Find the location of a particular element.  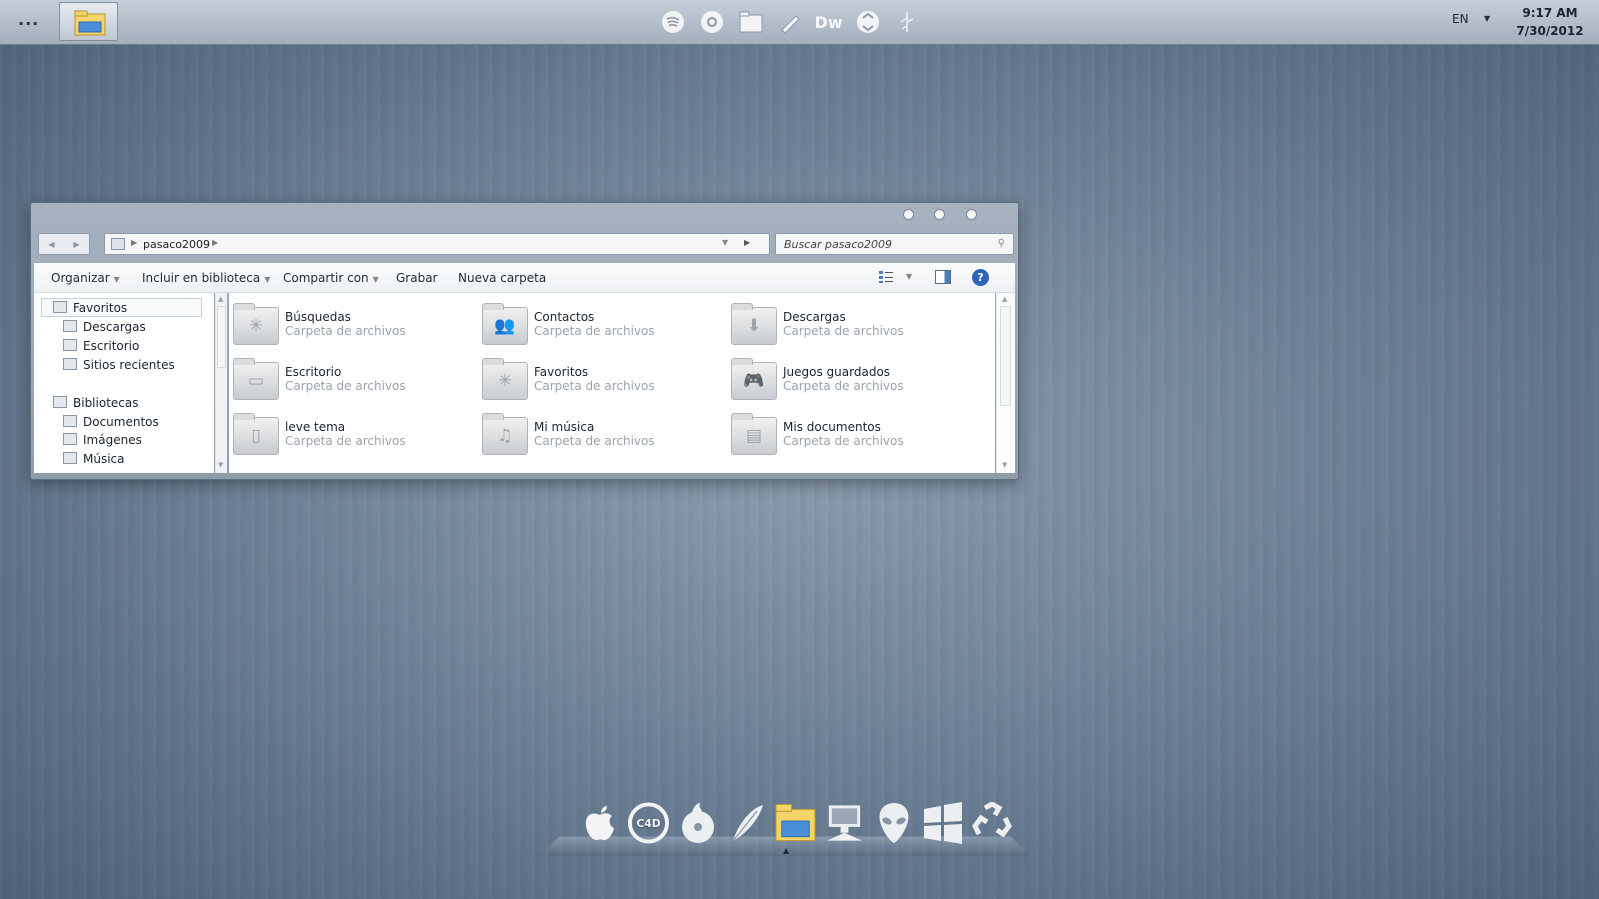

folder-tile-busquedas: ✳ Búsquedas Carpeta de archivos is located at coordinates (358, 327).